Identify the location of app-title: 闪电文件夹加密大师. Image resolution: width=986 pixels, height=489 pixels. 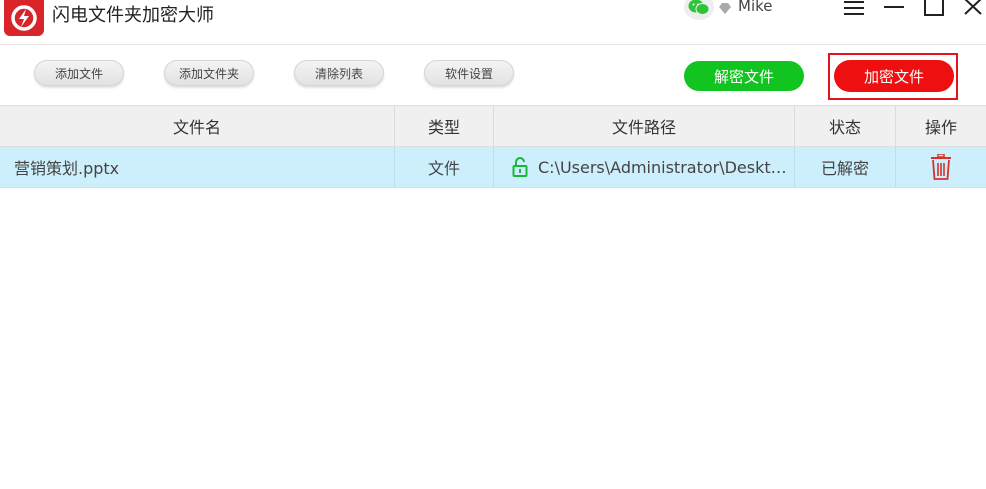
(133, 15).